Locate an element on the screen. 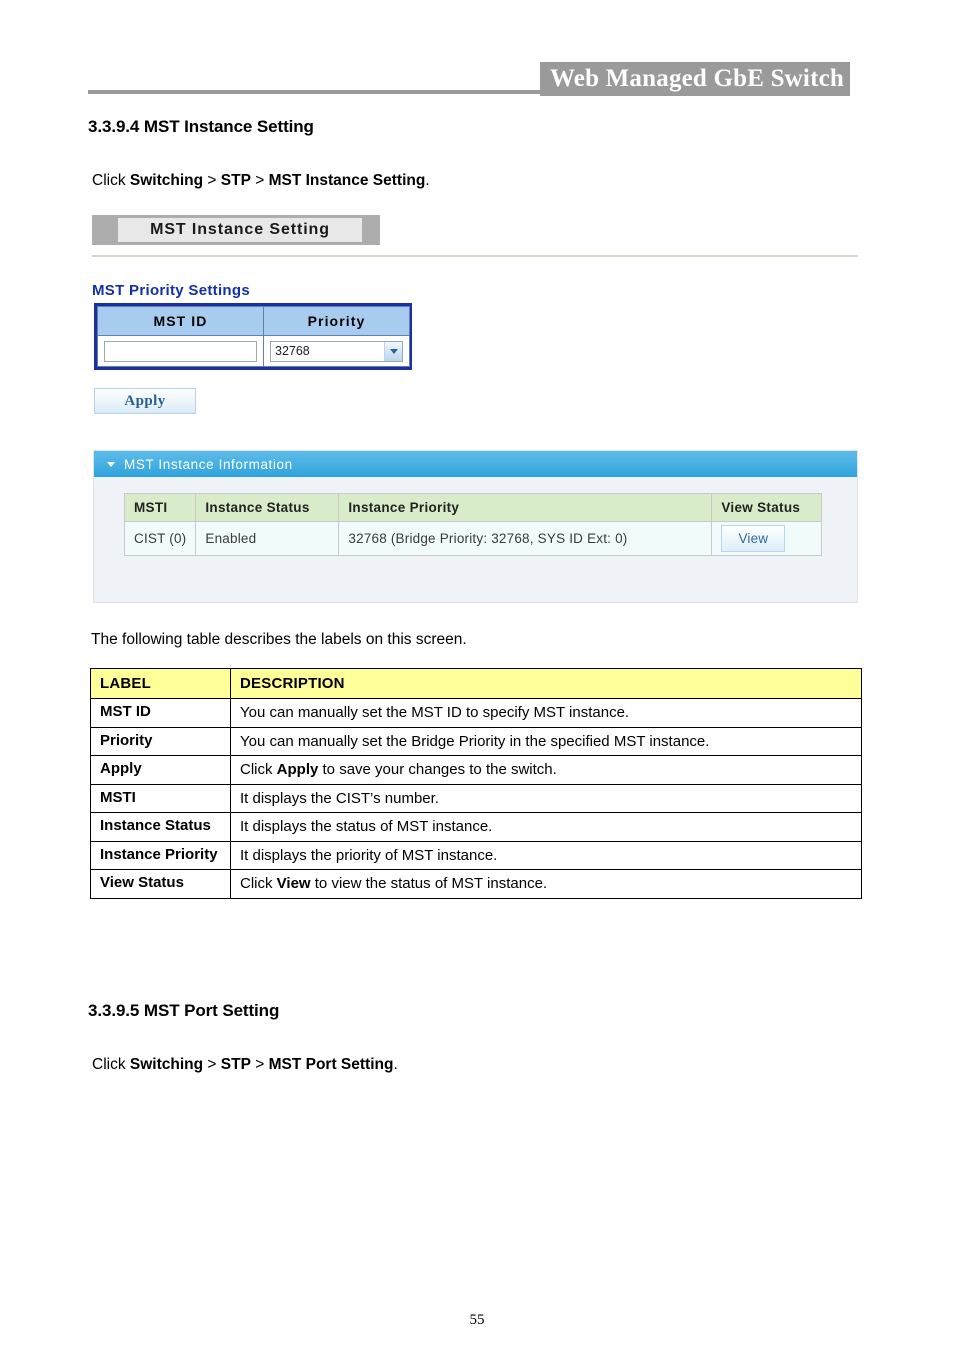 The height and width of the screenshot is (1351, 954). nav-sep-1a: > is located at coordinates (212, 180).